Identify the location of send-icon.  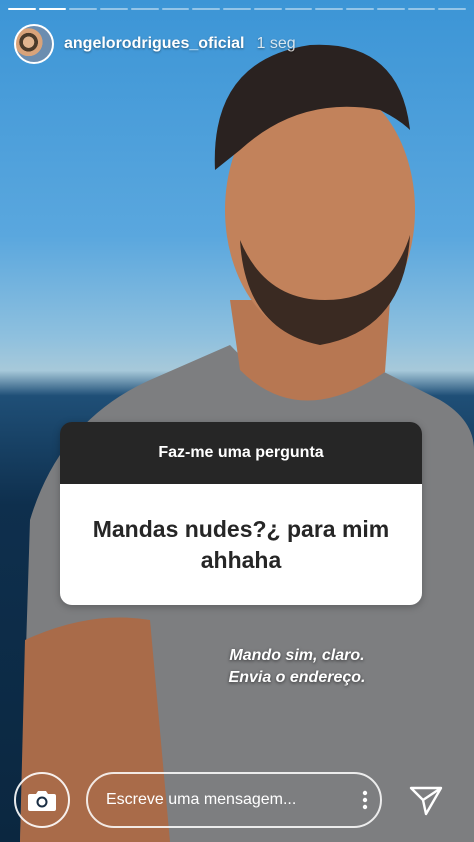
(426, 801).